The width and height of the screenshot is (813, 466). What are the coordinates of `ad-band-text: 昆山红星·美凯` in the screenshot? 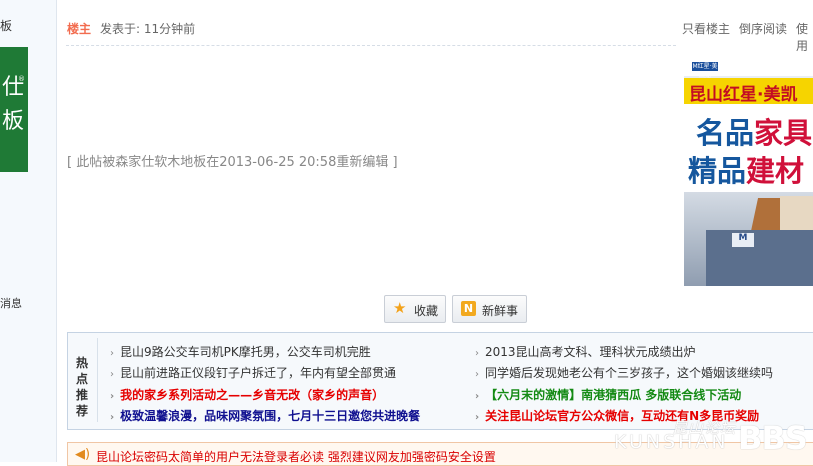 It's located at (743, 95).